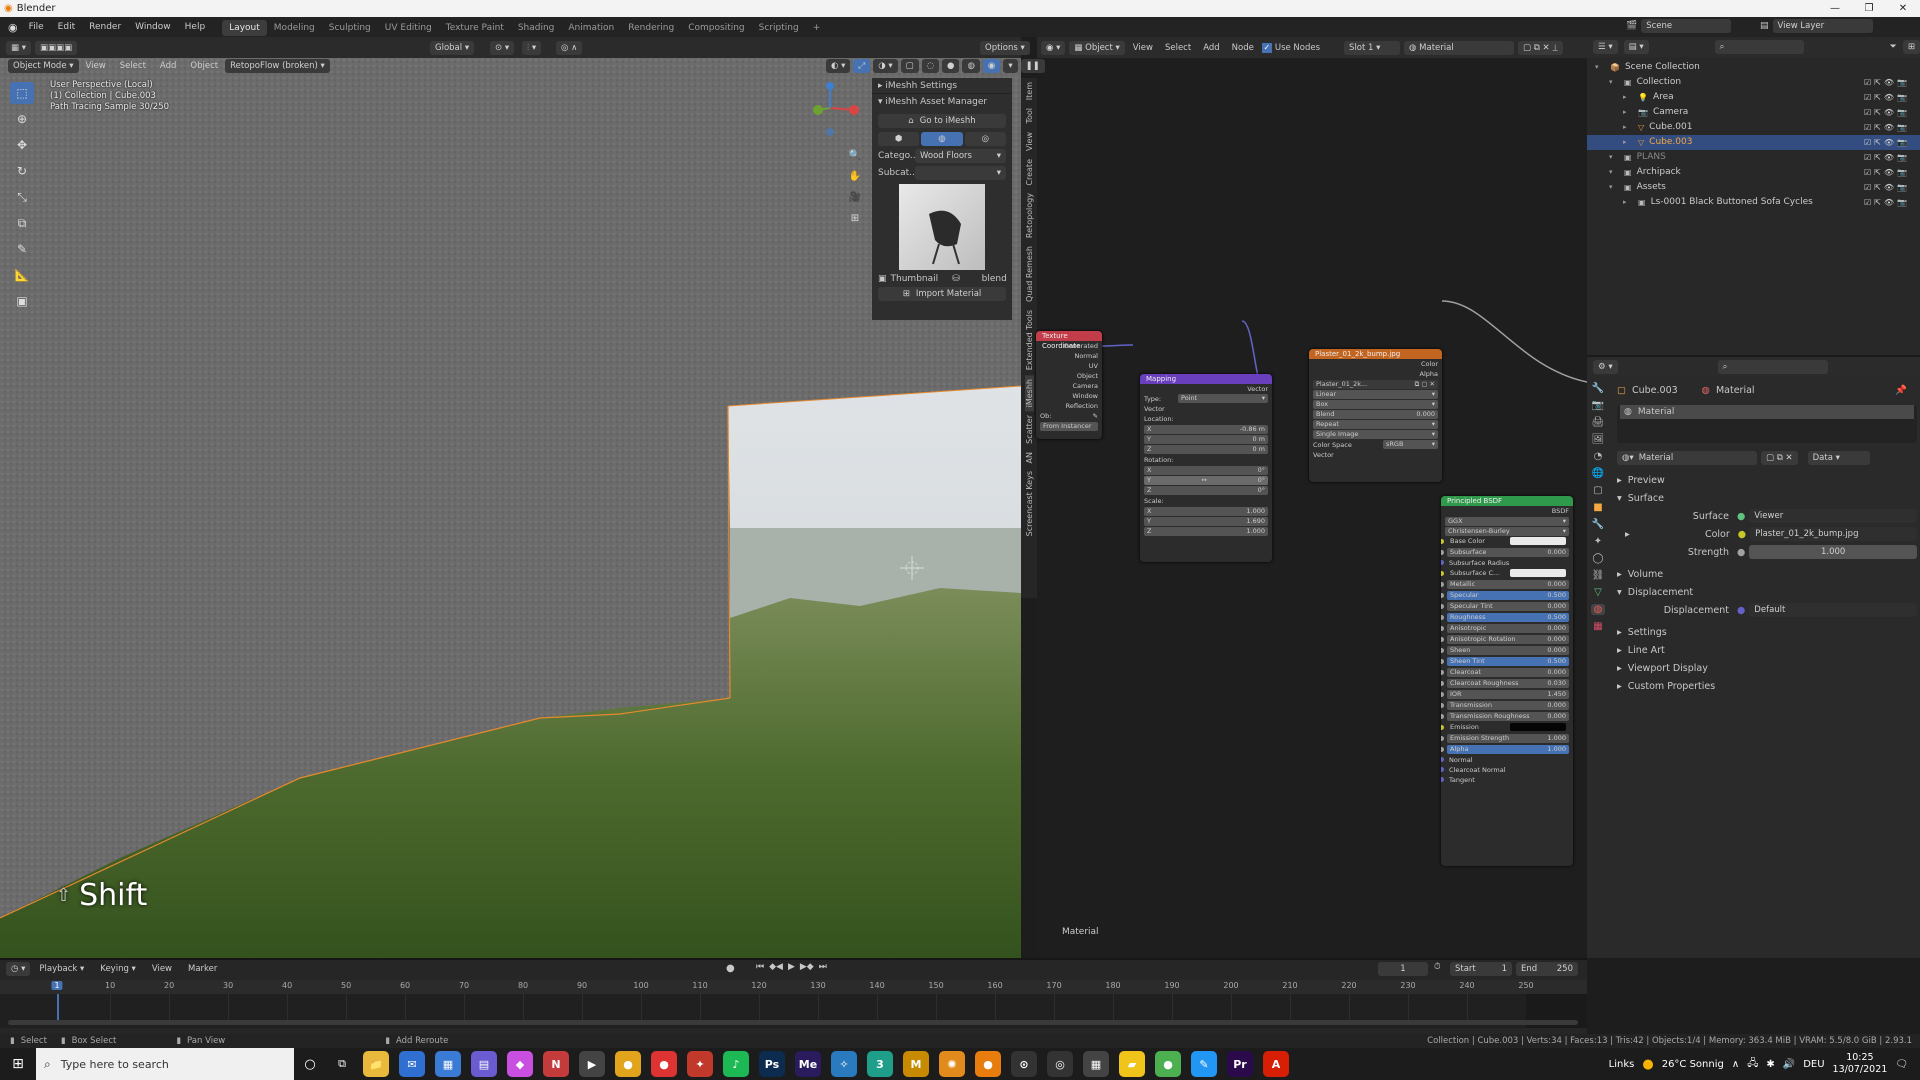 The height and width of the screenshot is (1080, 1920). What do you see at coordinates (1375, 414) in the screenshot?
I see `blend-field: Blend 0.000` at bounding box center [1375, 414].